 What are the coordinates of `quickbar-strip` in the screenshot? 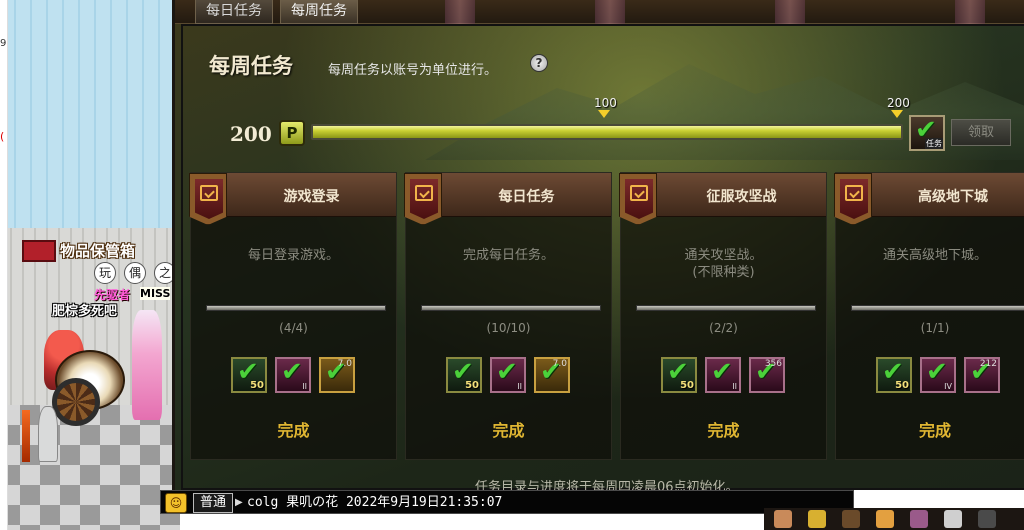 It's located at (894, 519).